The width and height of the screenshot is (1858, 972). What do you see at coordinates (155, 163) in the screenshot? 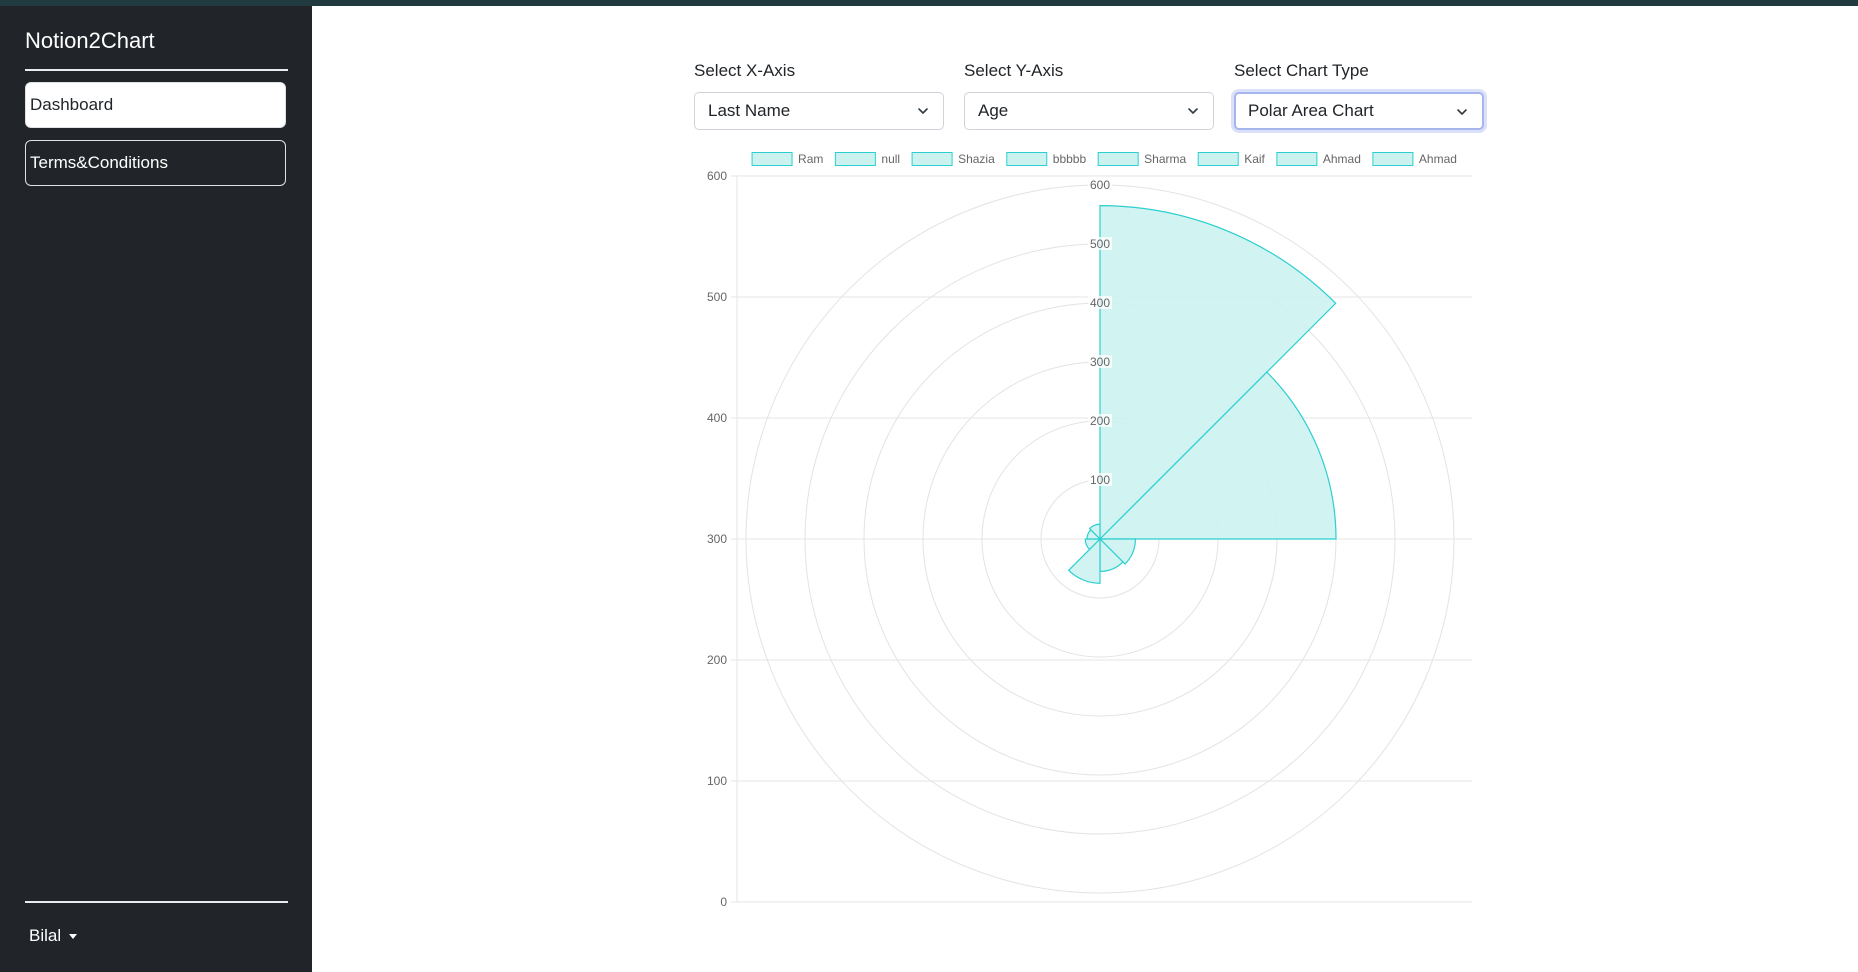
I see `sidebar-item-terms: Terms&Conditions` at bounding box center [155, 163].